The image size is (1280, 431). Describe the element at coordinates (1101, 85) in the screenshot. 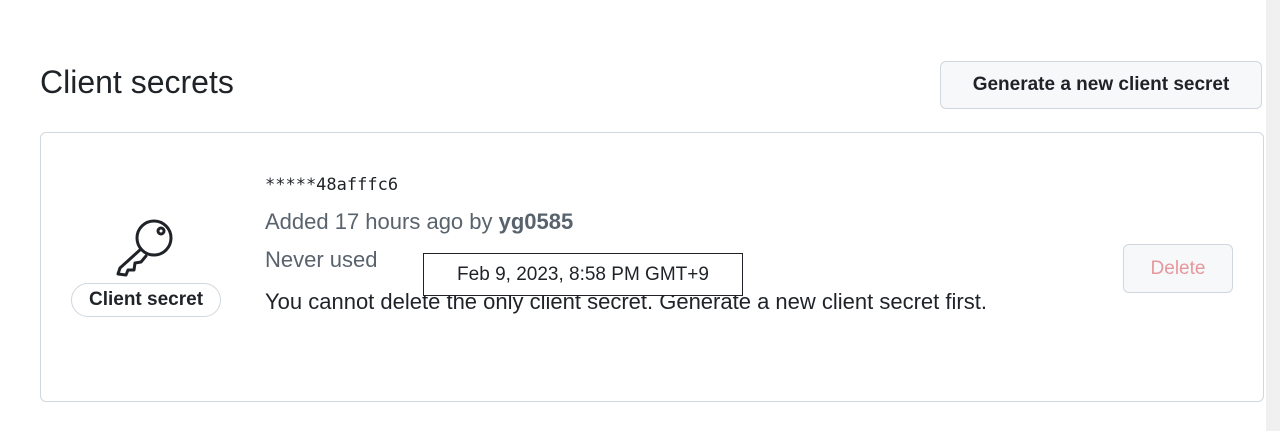

I see `generate-client-secret-button: Generate a new client secret` at that location.